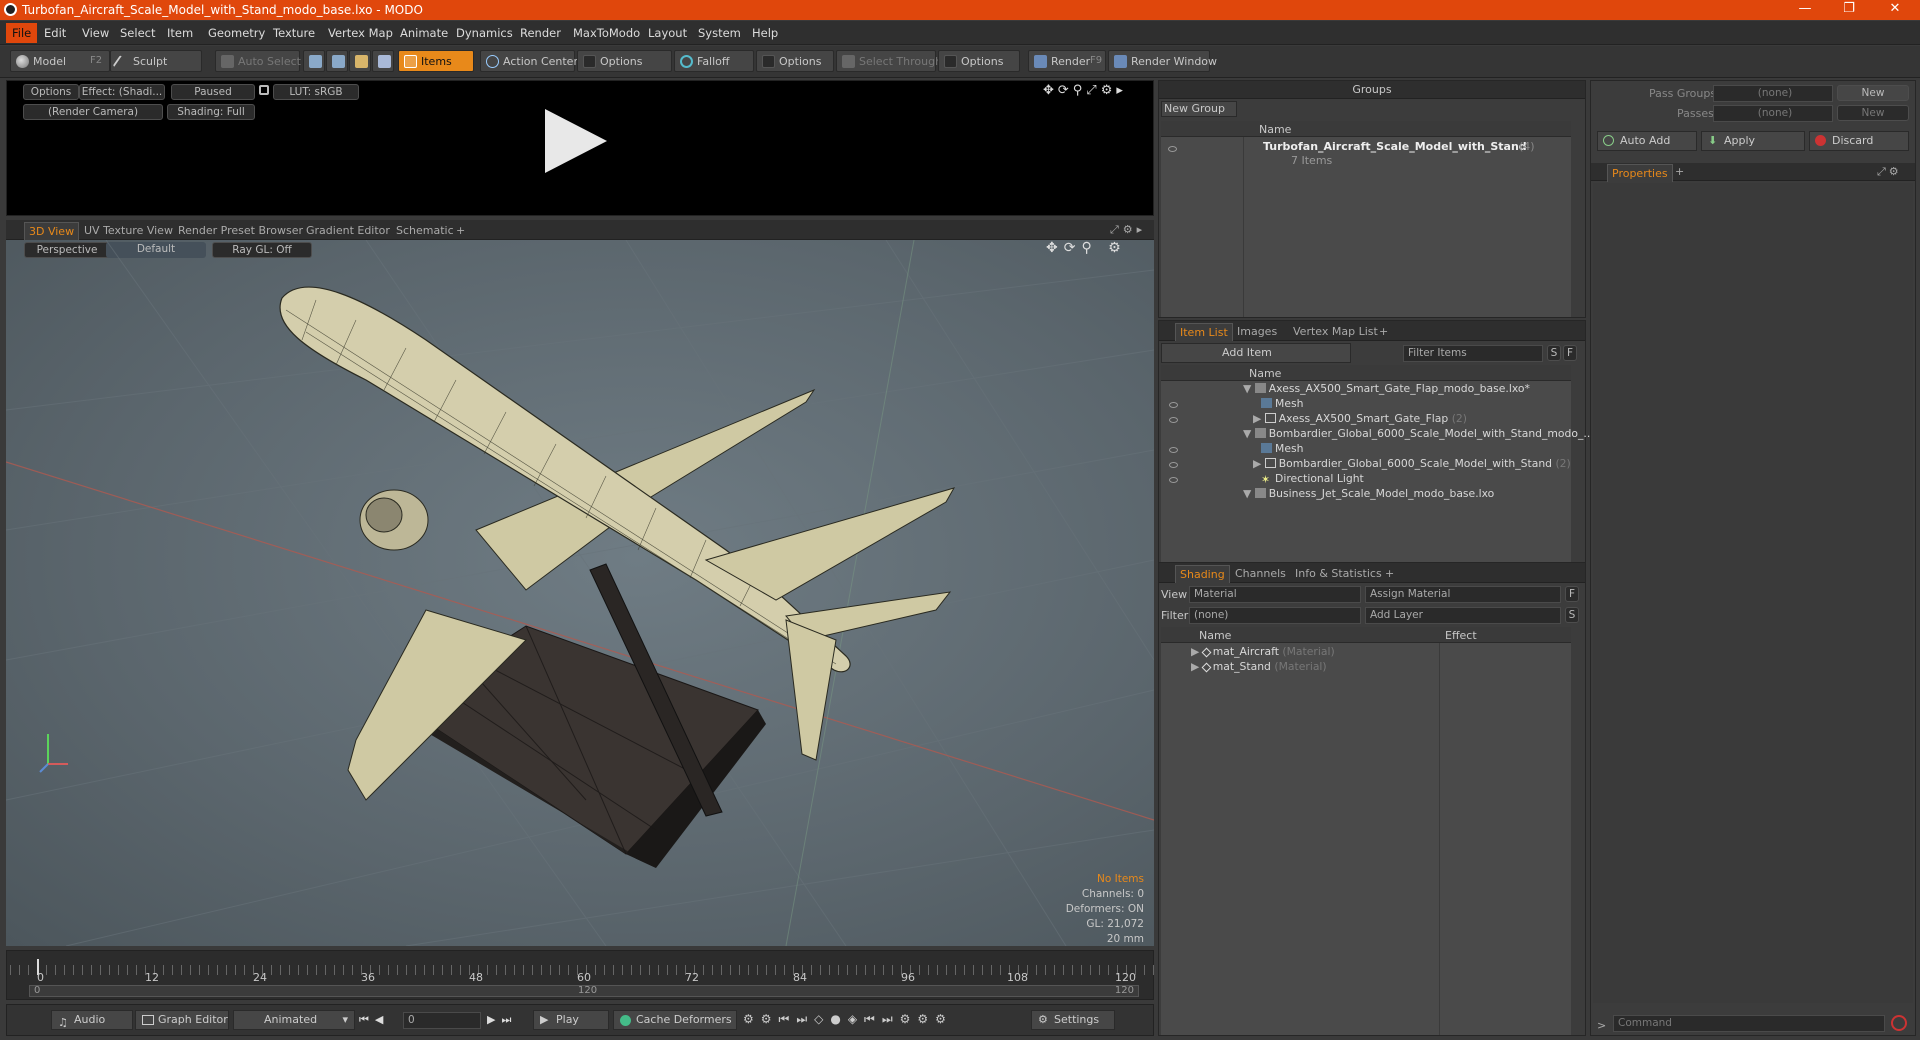 Image resolution: width=1920 pixels, height=1040 pixels. What do you see at coordinates (624, 61) in the screenshot?
I see `action-center-options-button: Options` at bounding box center [624, 61].